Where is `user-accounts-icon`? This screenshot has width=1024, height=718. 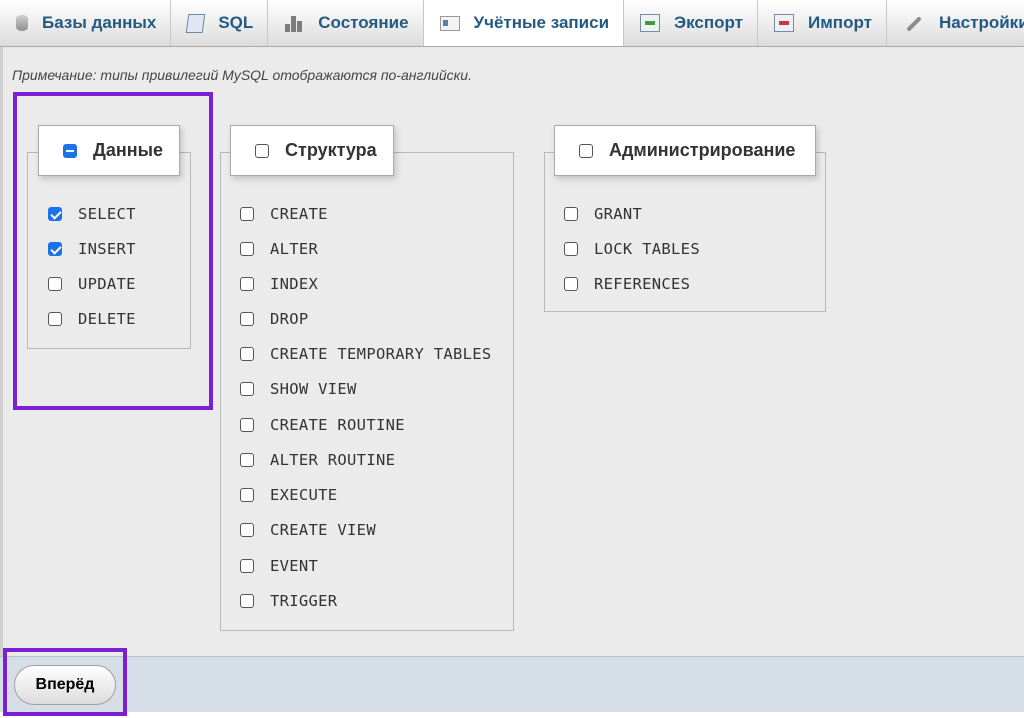 user-accounts-icon is located at coordinates (449, 23).